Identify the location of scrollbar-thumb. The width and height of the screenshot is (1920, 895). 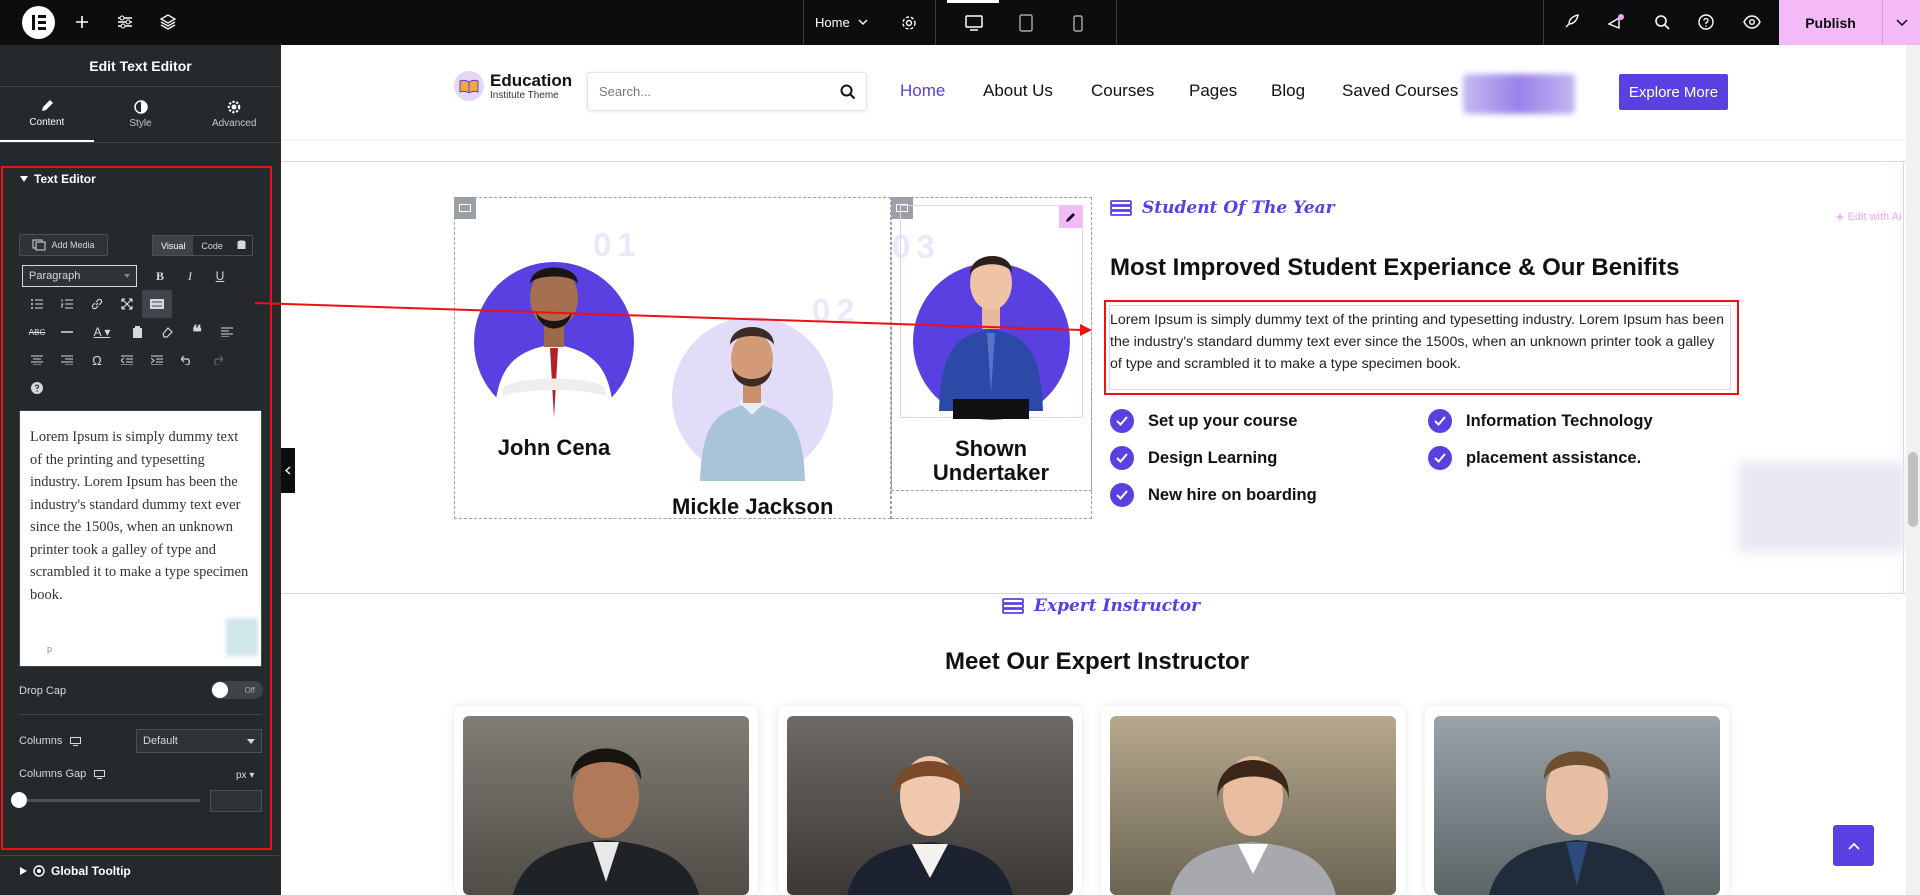
(1913, 489).